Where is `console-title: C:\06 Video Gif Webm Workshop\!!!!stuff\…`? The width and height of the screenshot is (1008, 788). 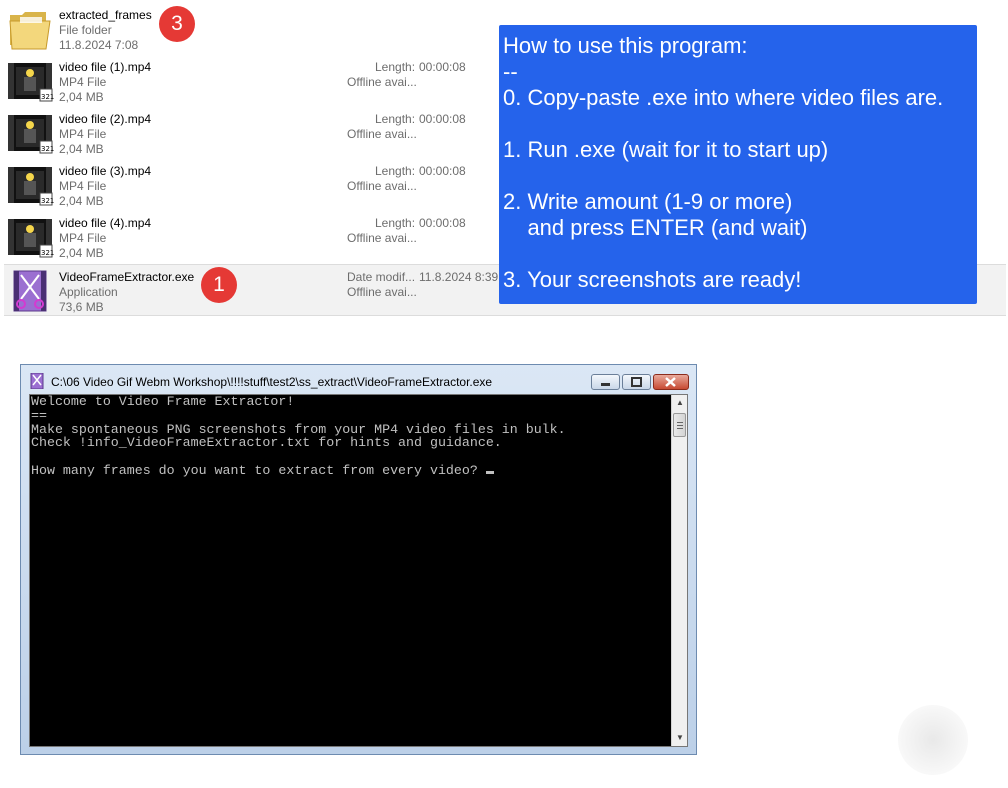 console-title: C:\06 Video Gif Webm Workshop\!!!!stuff\… is located at coordinates (272, 382).